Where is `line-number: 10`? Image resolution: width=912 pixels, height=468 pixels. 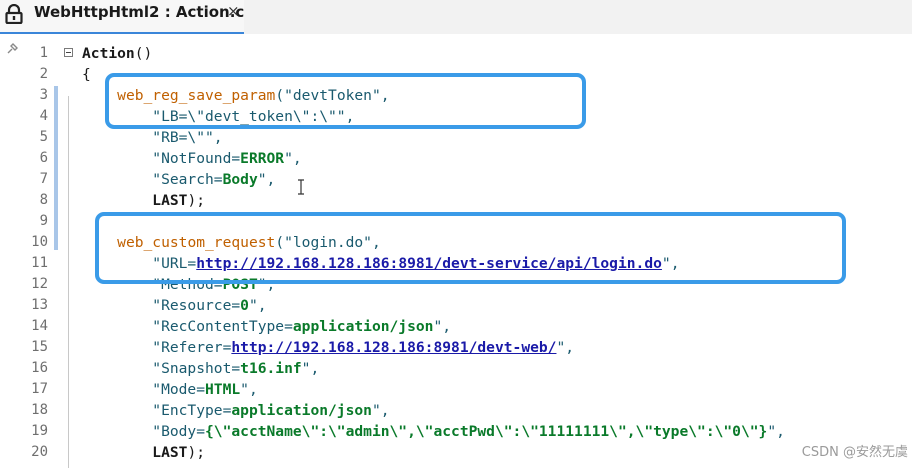 line-number: 10 is located at coordinates (39, 242).